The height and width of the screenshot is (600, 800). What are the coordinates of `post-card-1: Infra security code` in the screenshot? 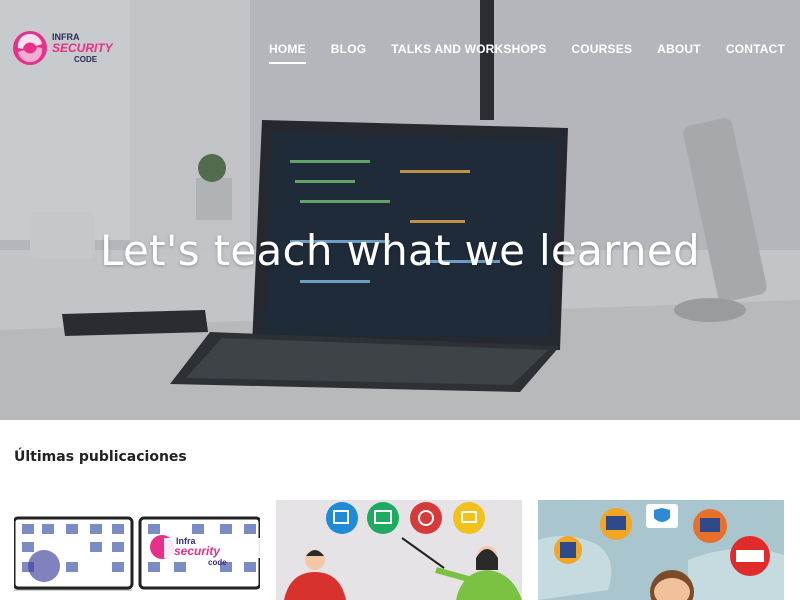 It's located at (137, 550).